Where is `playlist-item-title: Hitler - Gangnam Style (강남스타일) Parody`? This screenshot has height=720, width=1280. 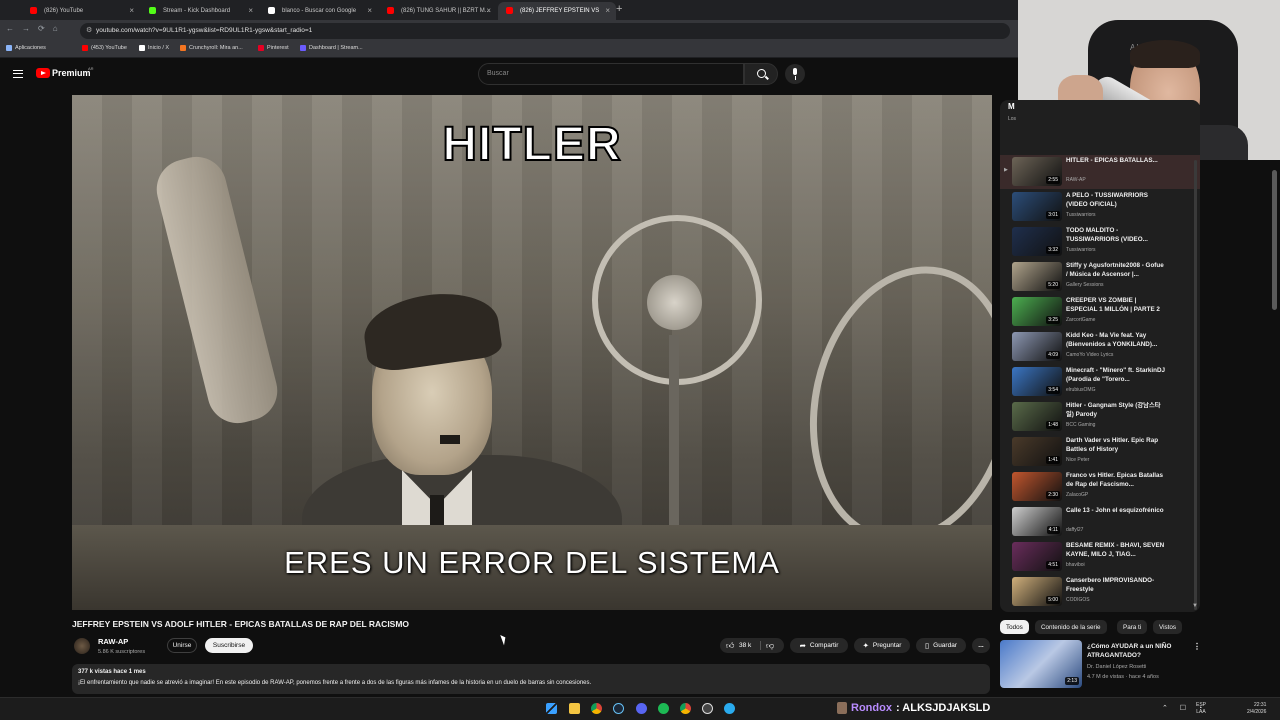
playlist-item-title: Hitler - Gangnam Style (강남스타일) Parody is located at coordinates (1113, 410).